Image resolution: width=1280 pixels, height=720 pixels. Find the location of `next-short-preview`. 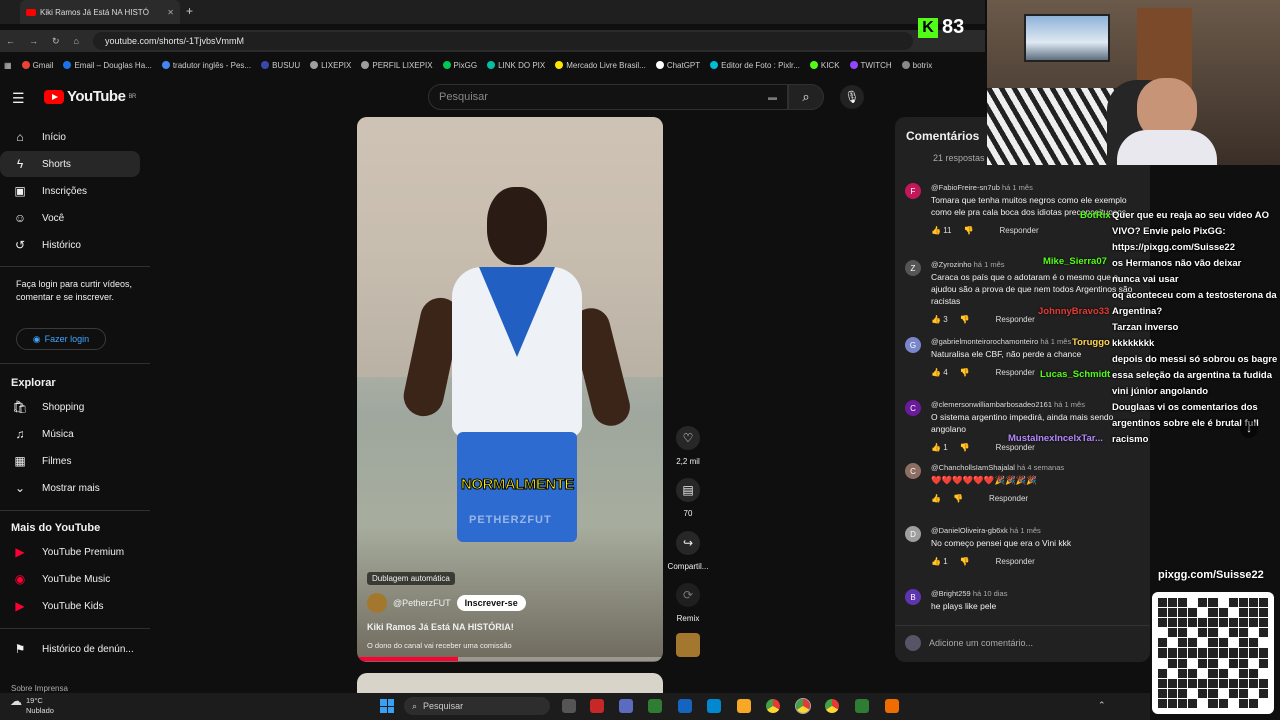

next-short-preview is located at coordinates (510, 683).